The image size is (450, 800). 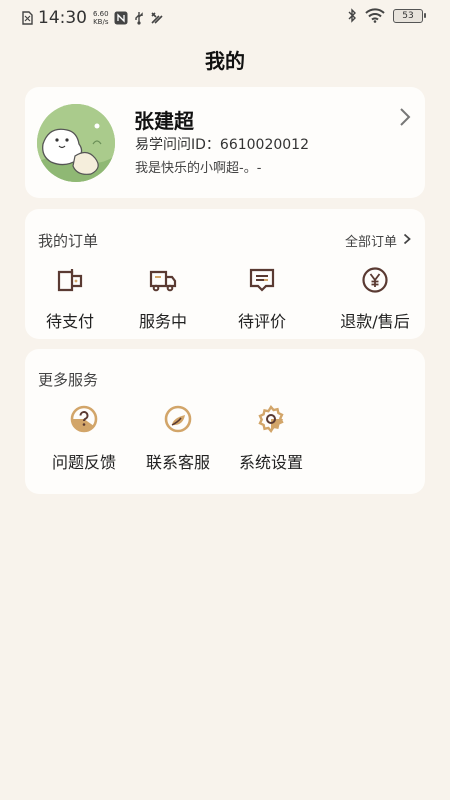 I want to click on avatar, so click(x=76, y=143).